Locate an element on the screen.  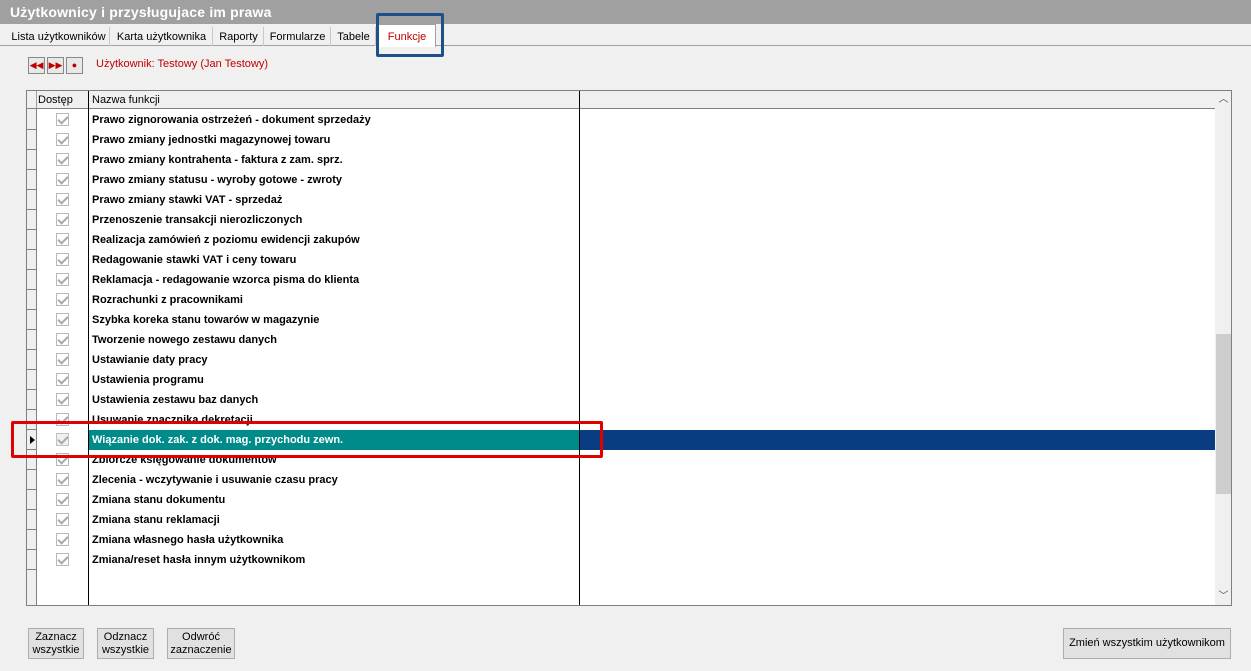
selected-extra-cell is located at coordinates (897, 440).